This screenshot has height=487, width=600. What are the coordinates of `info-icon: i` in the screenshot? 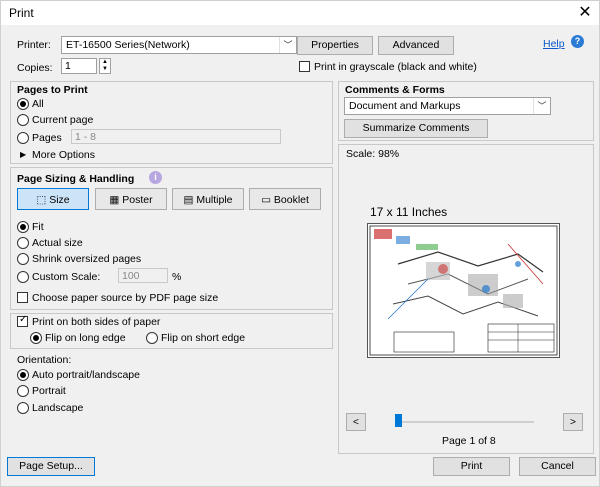 It's located at (155, 177).